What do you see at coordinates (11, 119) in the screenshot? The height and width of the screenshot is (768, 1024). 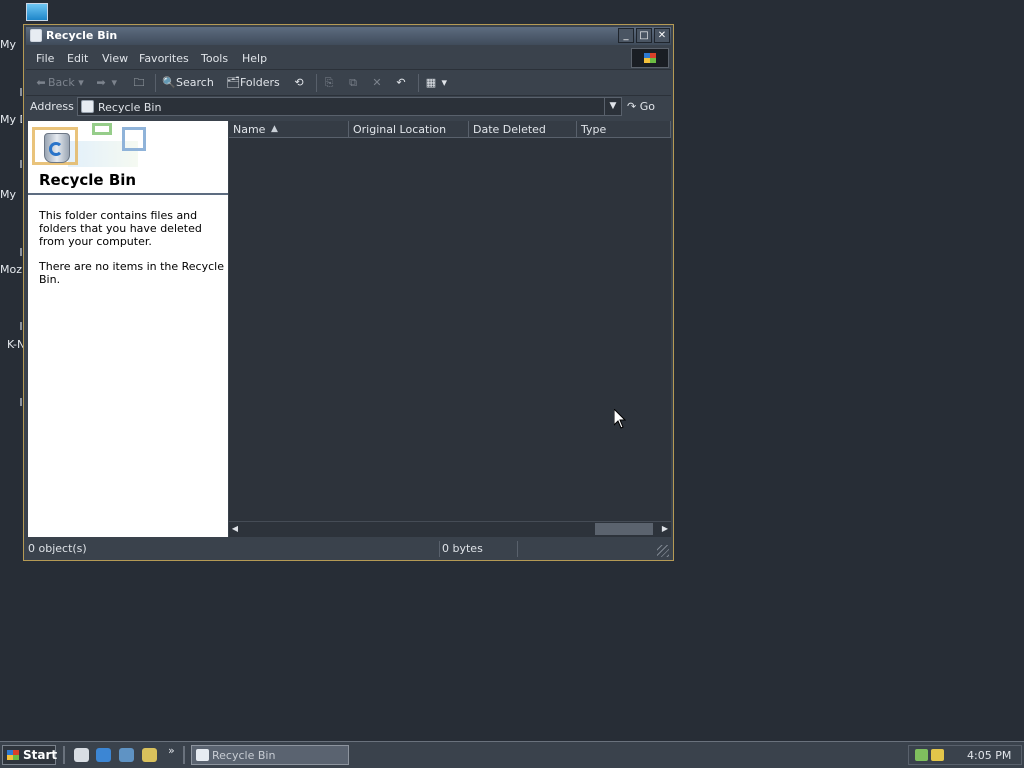 I see `desktop-icon-label: My D` at bounding box center [11, 119].